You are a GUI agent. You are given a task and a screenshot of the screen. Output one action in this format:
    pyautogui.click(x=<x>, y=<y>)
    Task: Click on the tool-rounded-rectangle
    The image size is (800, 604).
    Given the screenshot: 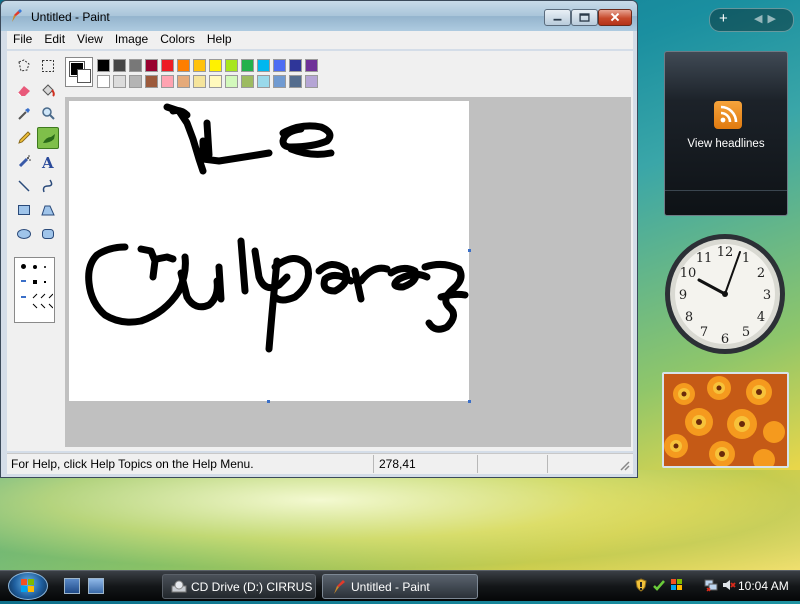 What is the action you would take?
    pyautogui.click(x=48, y=234)
    